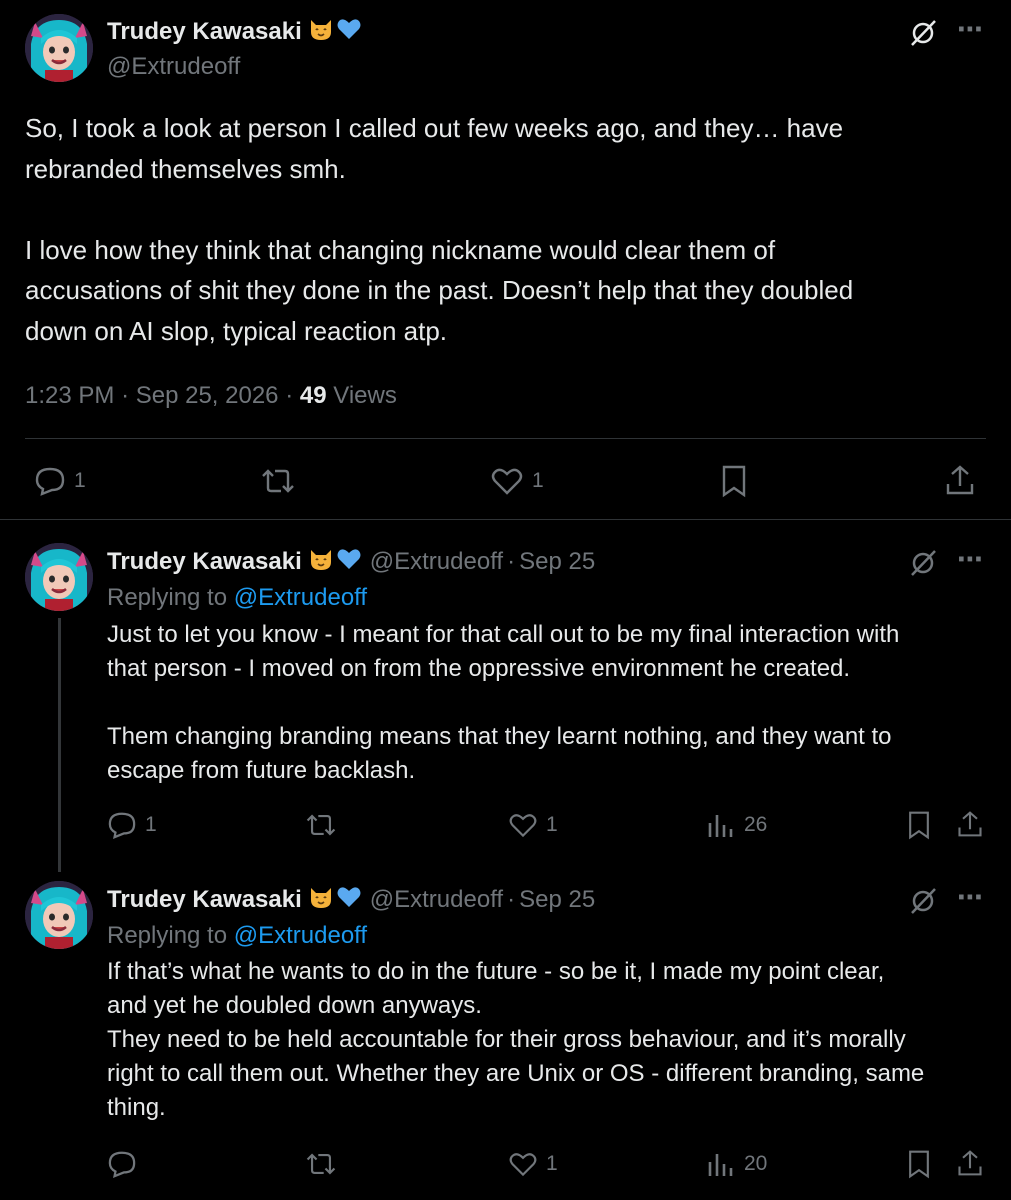 The height and width of the screenshot is (1200, 1011). Describe the element at coordinates (365, 395) in the screenshot. I see `views-label: Views` at that location.